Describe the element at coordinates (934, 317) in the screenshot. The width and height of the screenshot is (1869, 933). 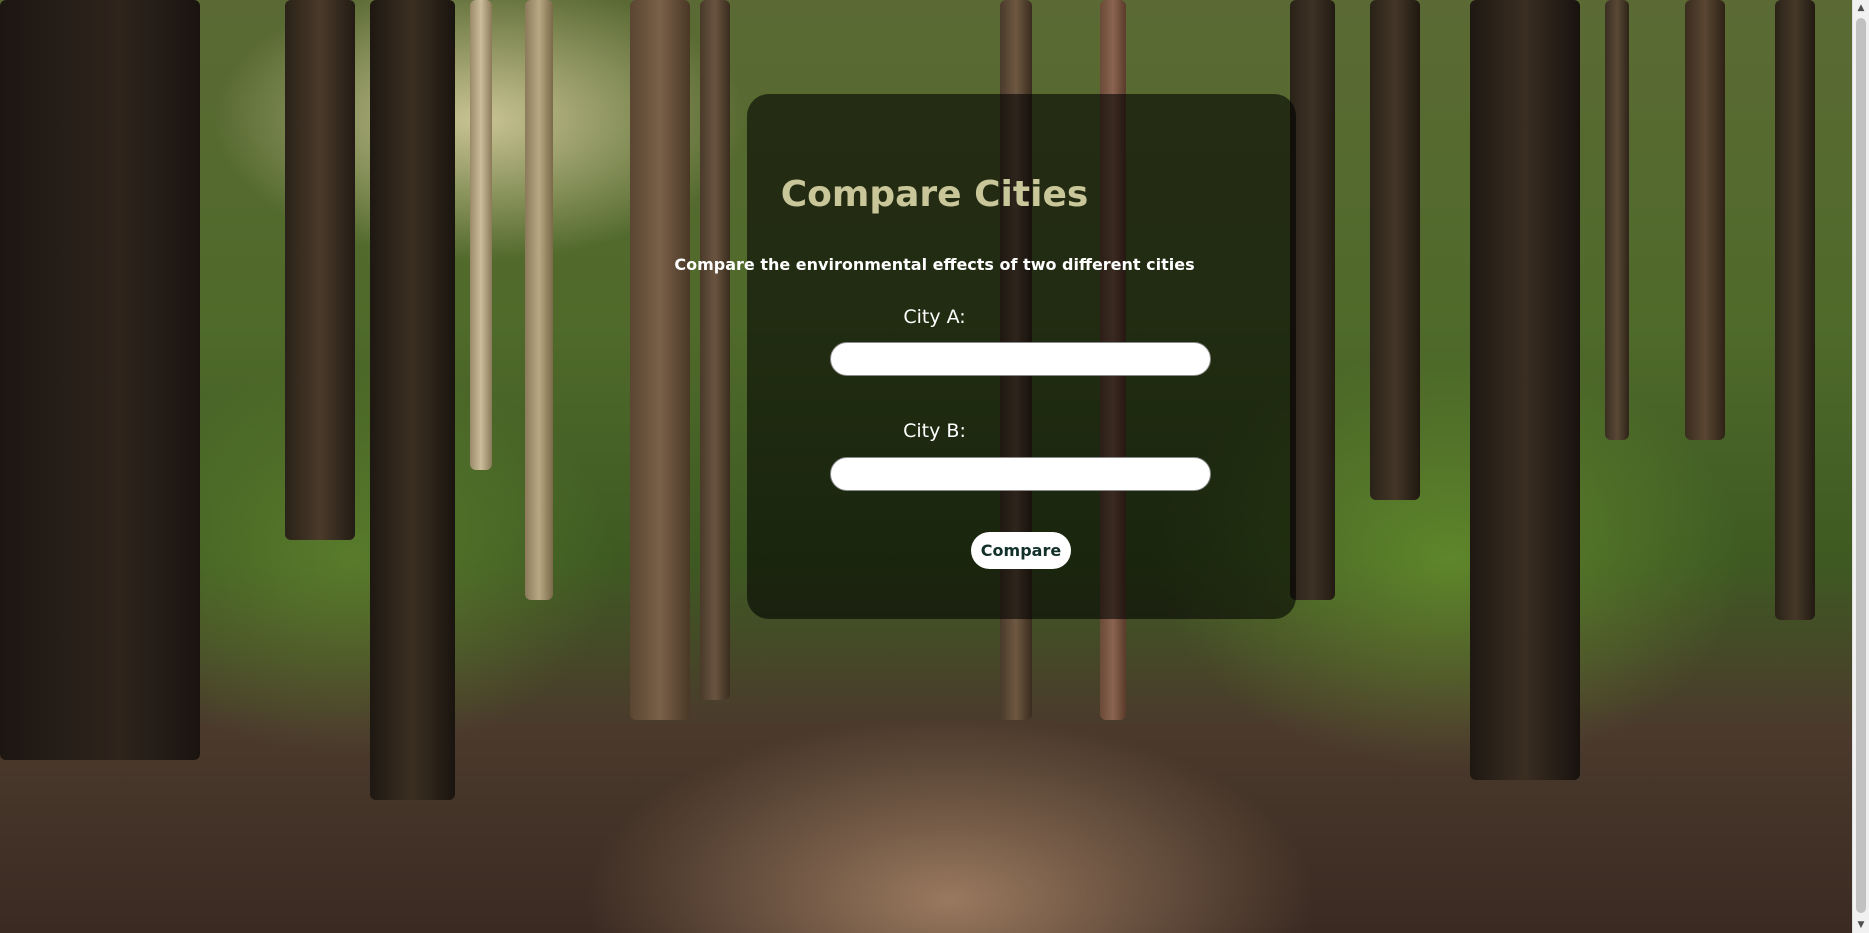
I see `city-a-label: City A:` at that location.